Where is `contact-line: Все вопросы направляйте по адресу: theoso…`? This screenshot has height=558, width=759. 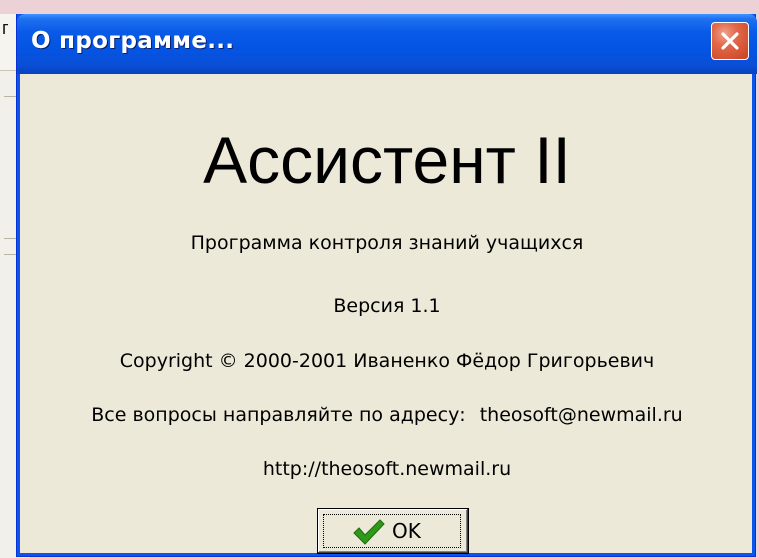 contact-line: Все вопросы направляйте по адресу: theoso… is located at coordinates (387, 415).